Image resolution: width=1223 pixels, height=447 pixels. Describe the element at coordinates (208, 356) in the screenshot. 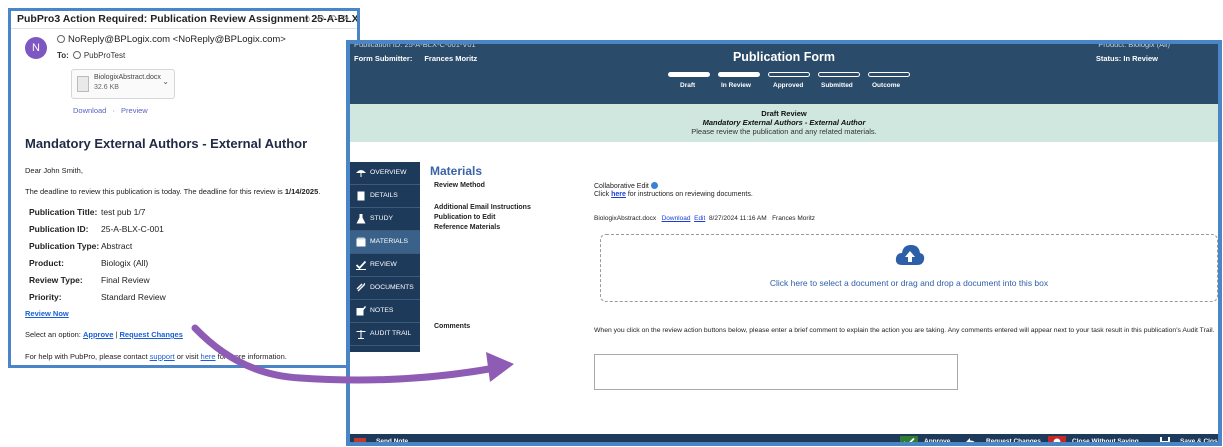

I see `help-here-link: here` at that location.